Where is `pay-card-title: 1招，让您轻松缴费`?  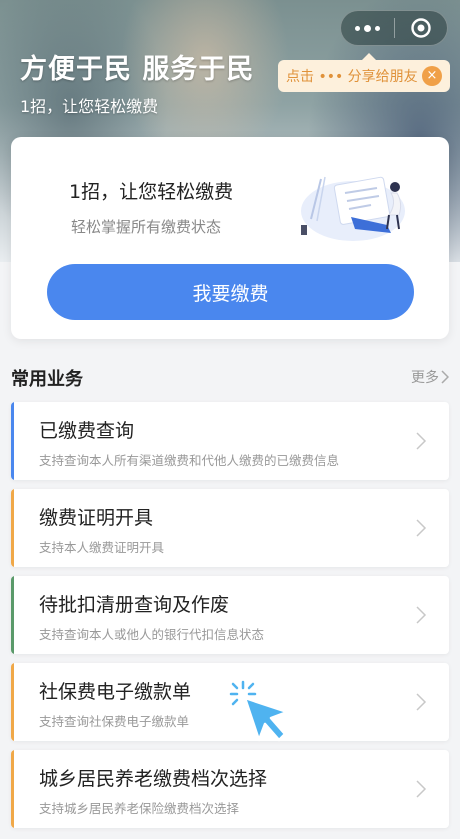 pay-card-title: 1招，让您轻松缴费 is located at coordinates (151, 192).